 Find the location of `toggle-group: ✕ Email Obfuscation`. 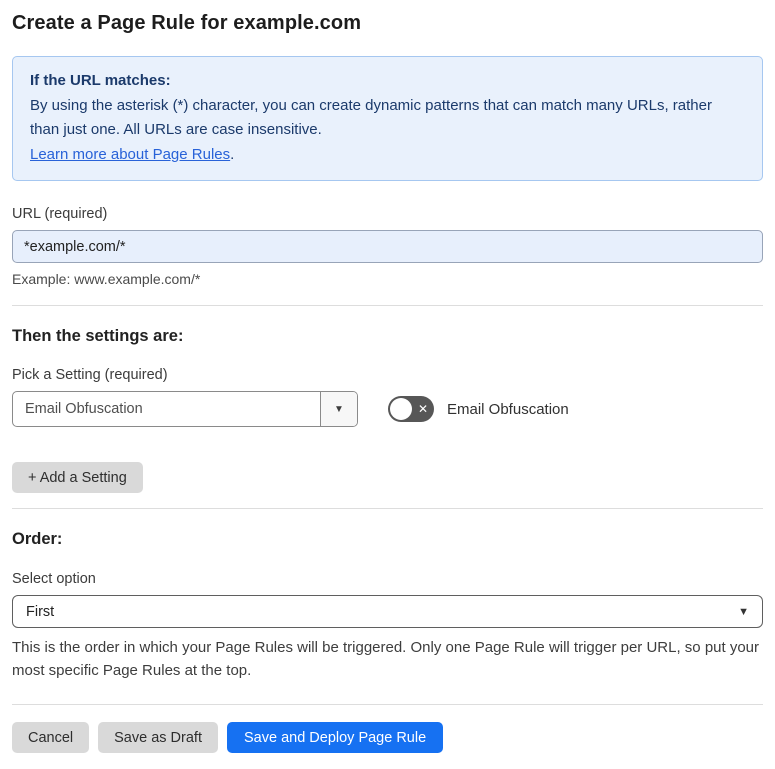

toggle-group: ✕ Email Obfuscation is located at coordinates (478, 409).